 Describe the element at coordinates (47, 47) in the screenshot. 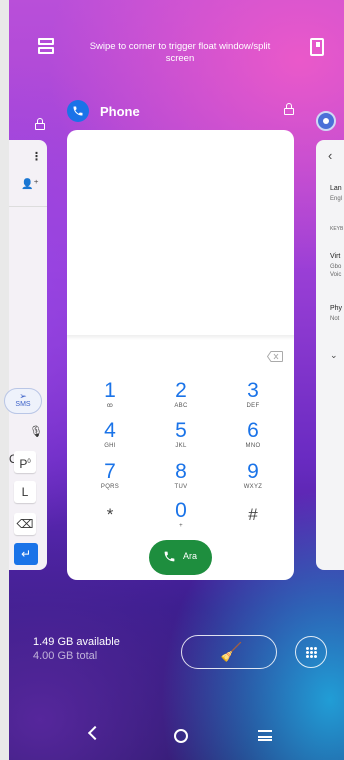

I see `split-screen-icon` at that location.